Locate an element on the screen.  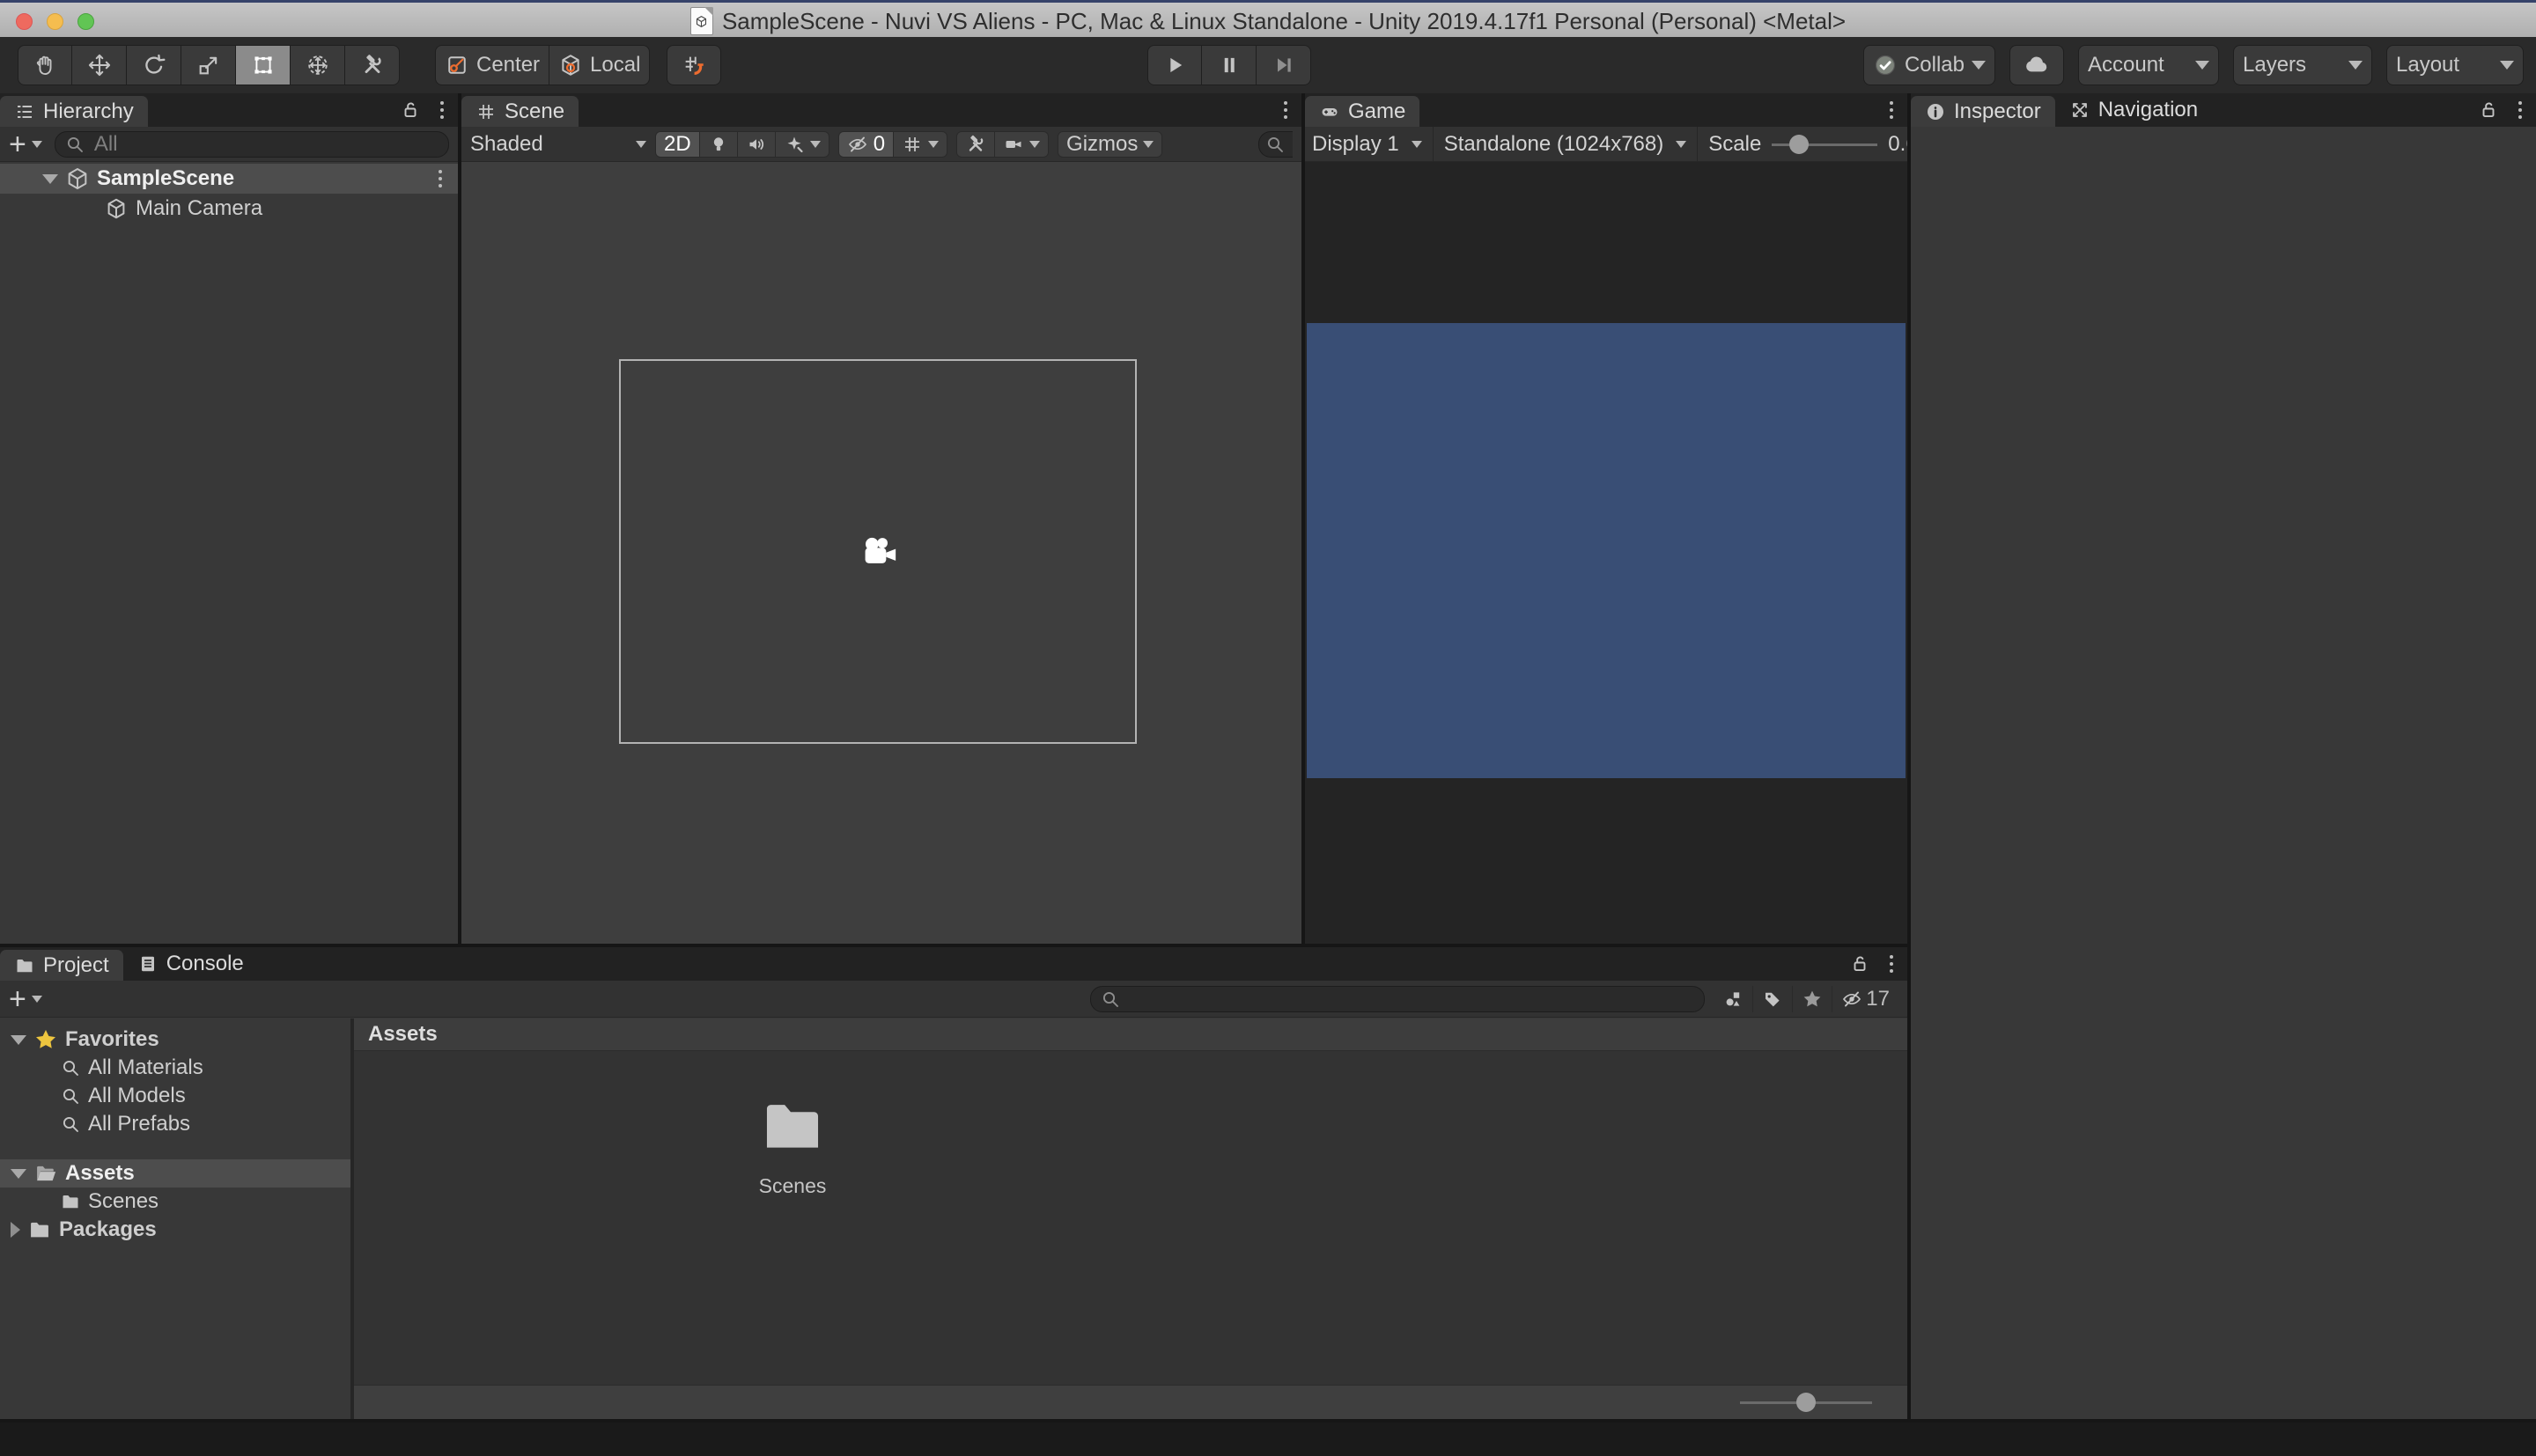
scale-slider is located at coordinates (1825, 144).